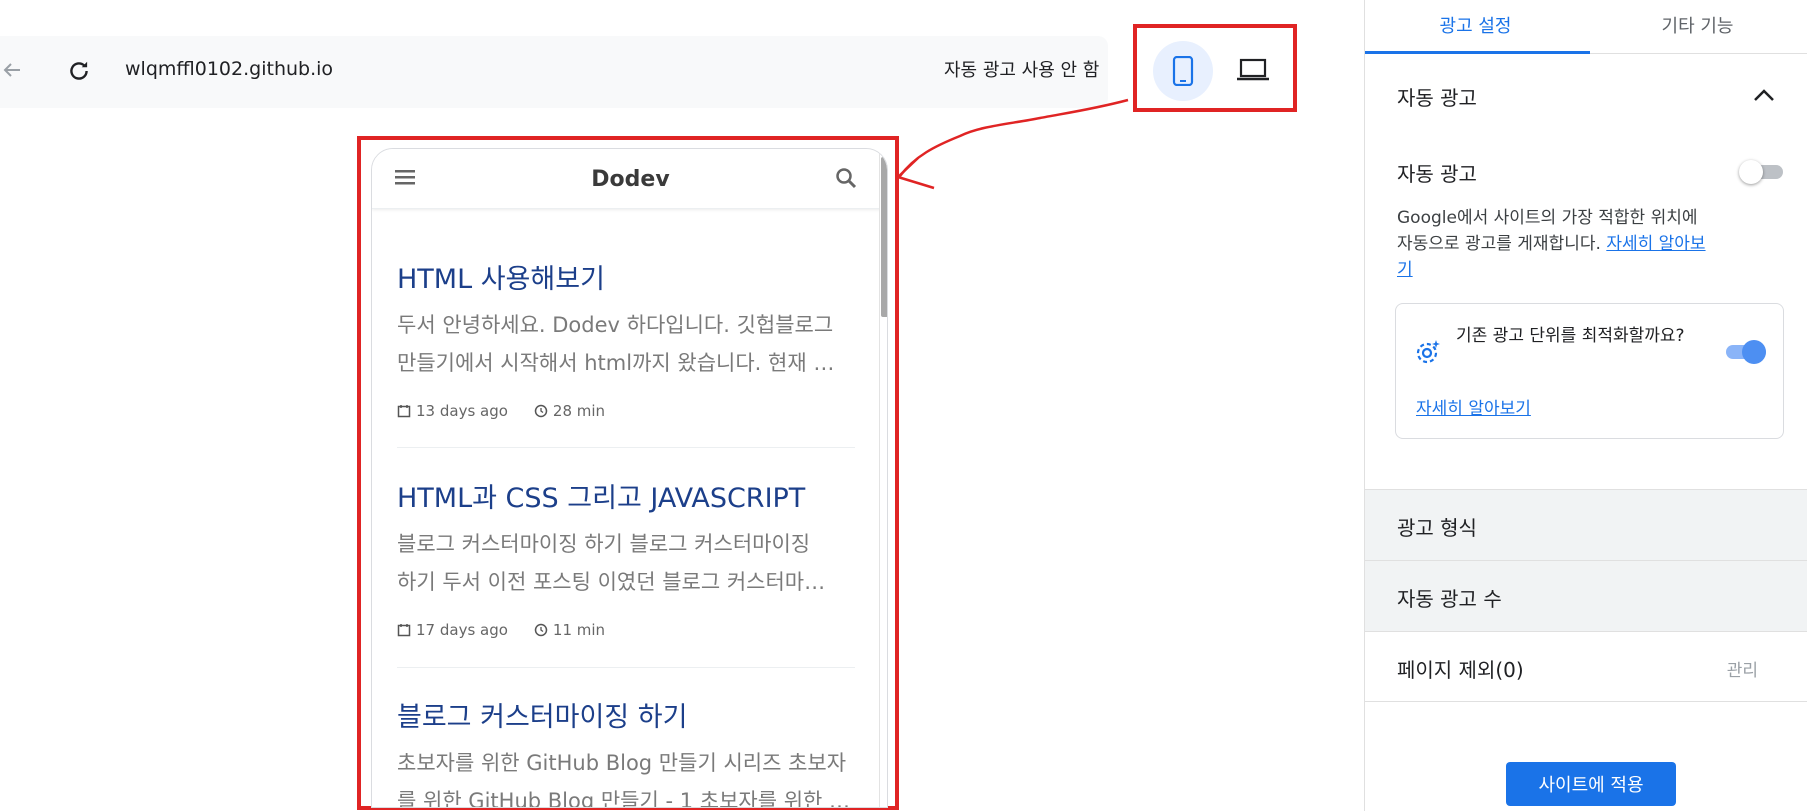 Image resolution: width=1807 pixels, height=811 pixels. I want to click on optimize-learn-more-link: 자세히 알아보기, so click(1473, 406).